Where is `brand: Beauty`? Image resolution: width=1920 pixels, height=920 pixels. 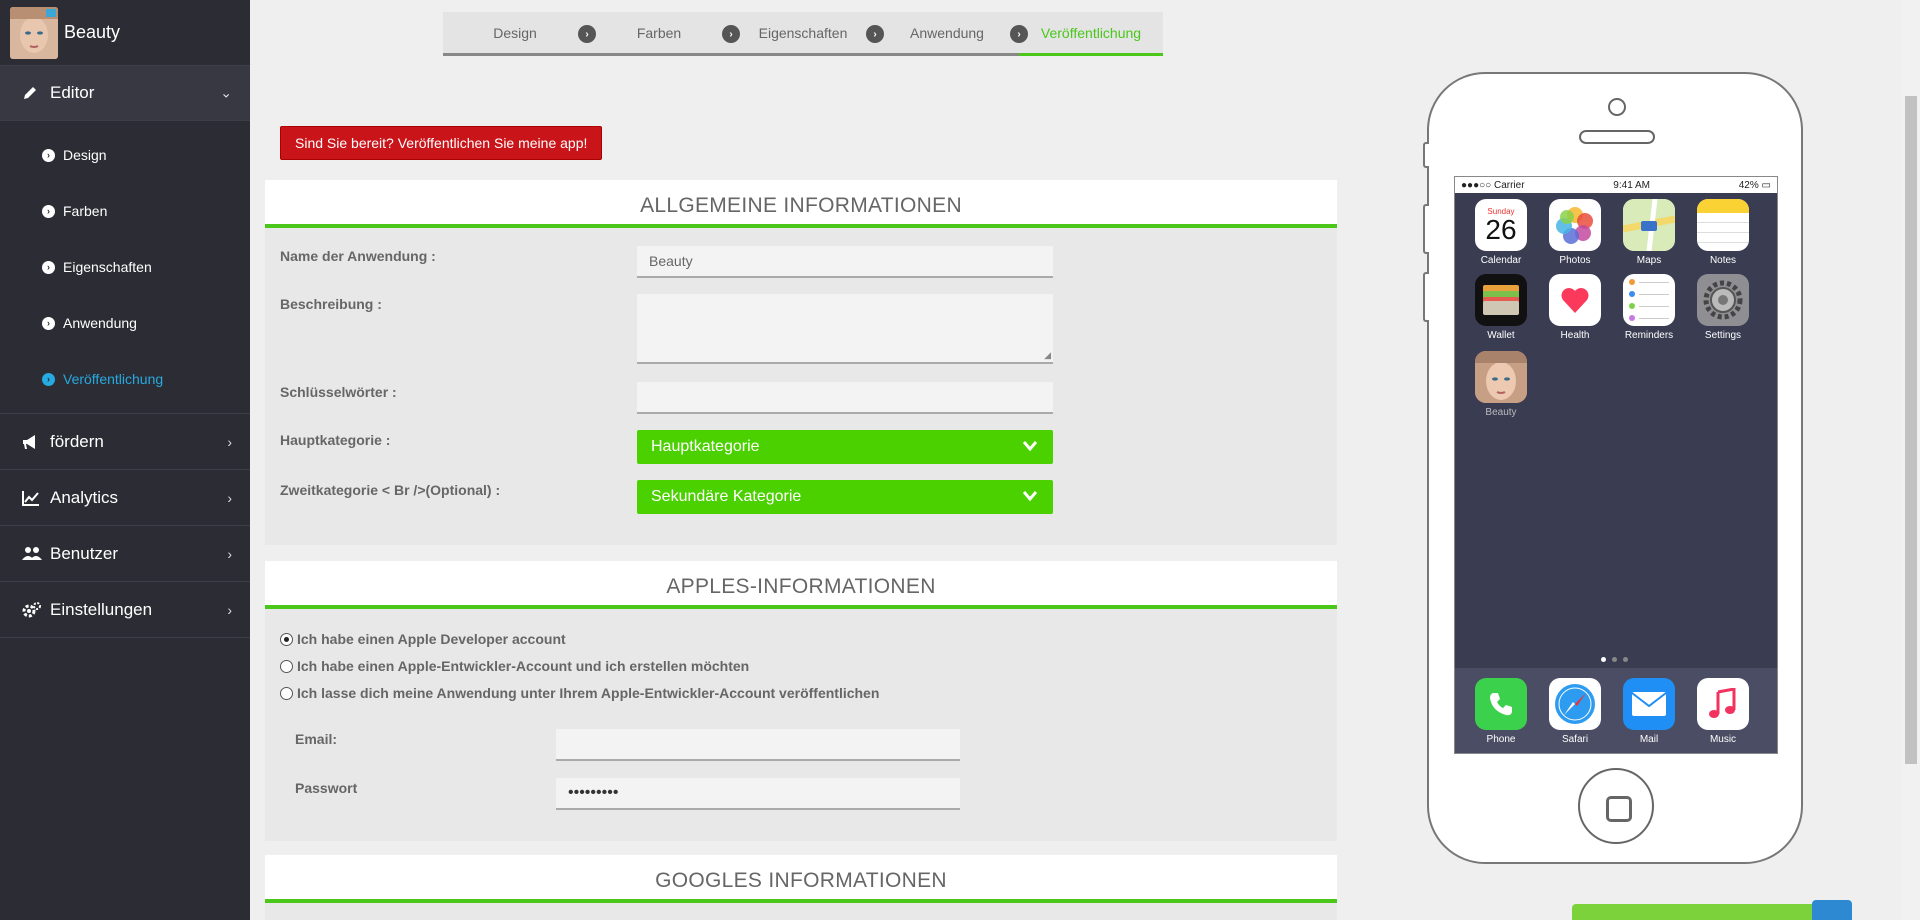
brand: Beauty is located at coordinates (125, 33).